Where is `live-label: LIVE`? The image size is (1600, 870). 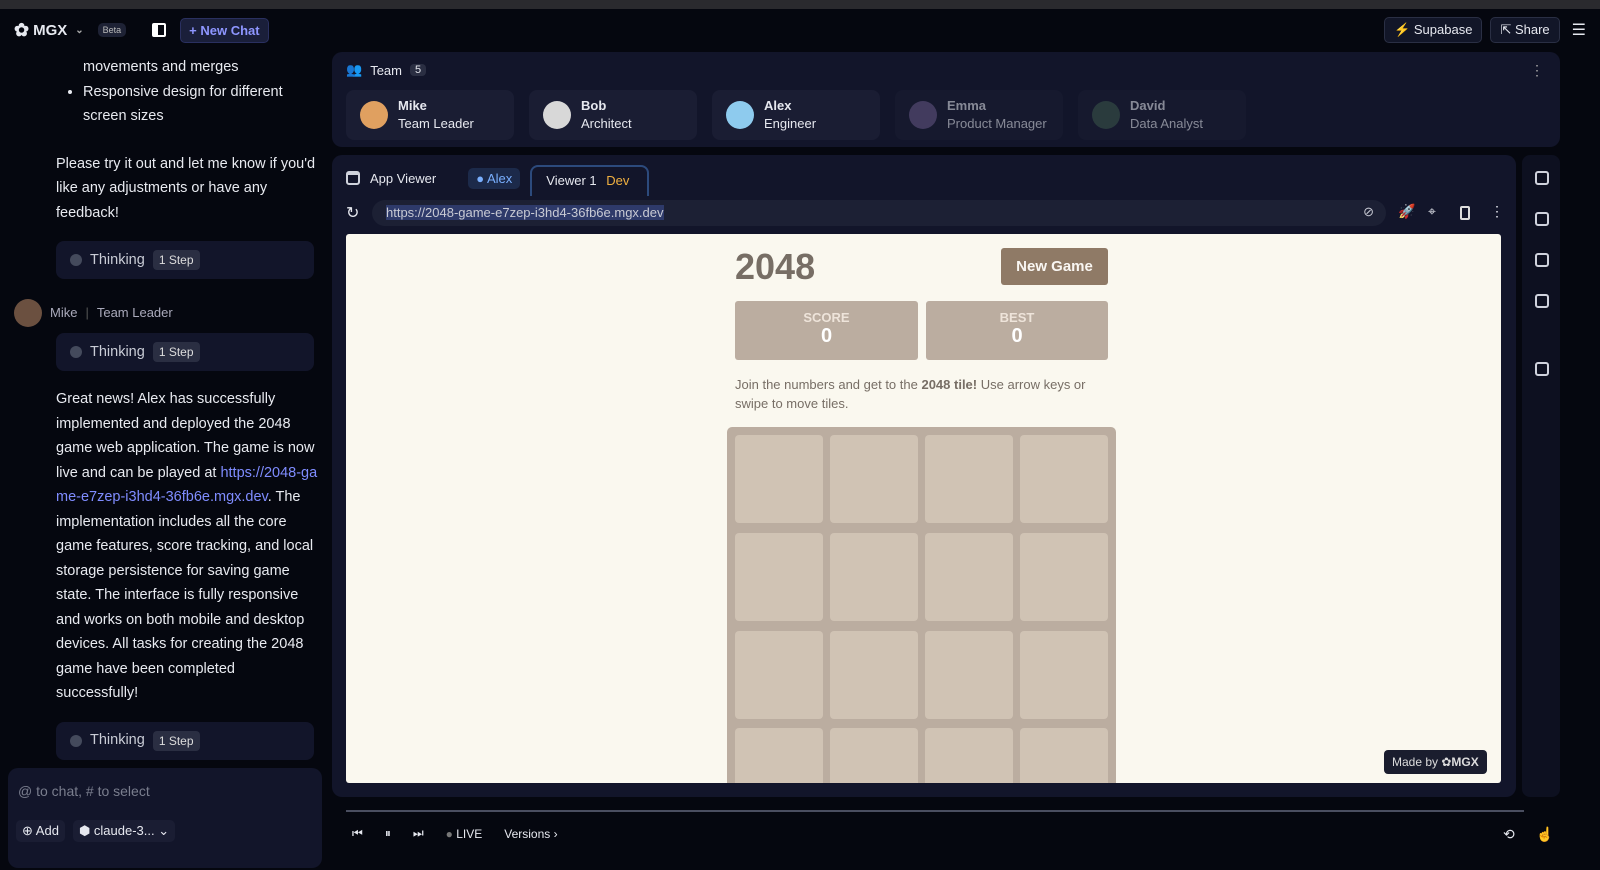 live-label: LIVE is located at coordinates (469, 833).